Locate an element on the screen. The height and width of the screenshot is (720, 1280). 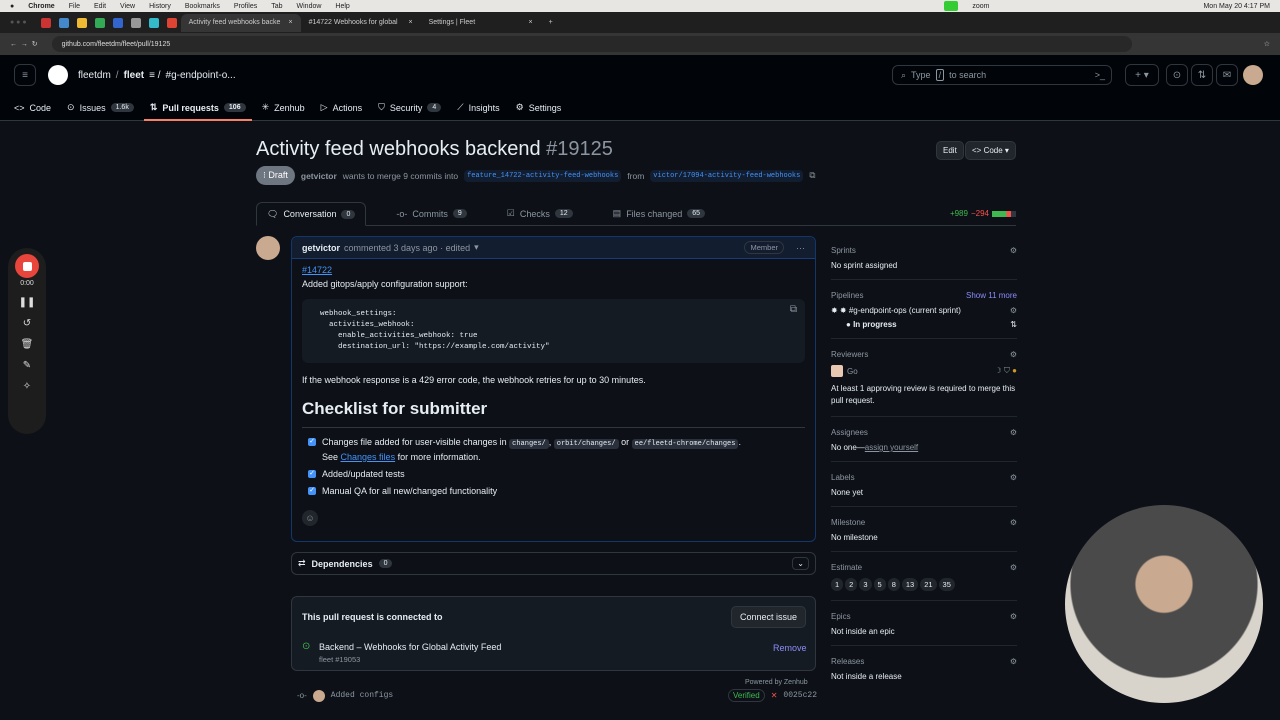
avatar is located at coordinates (1253, 75).